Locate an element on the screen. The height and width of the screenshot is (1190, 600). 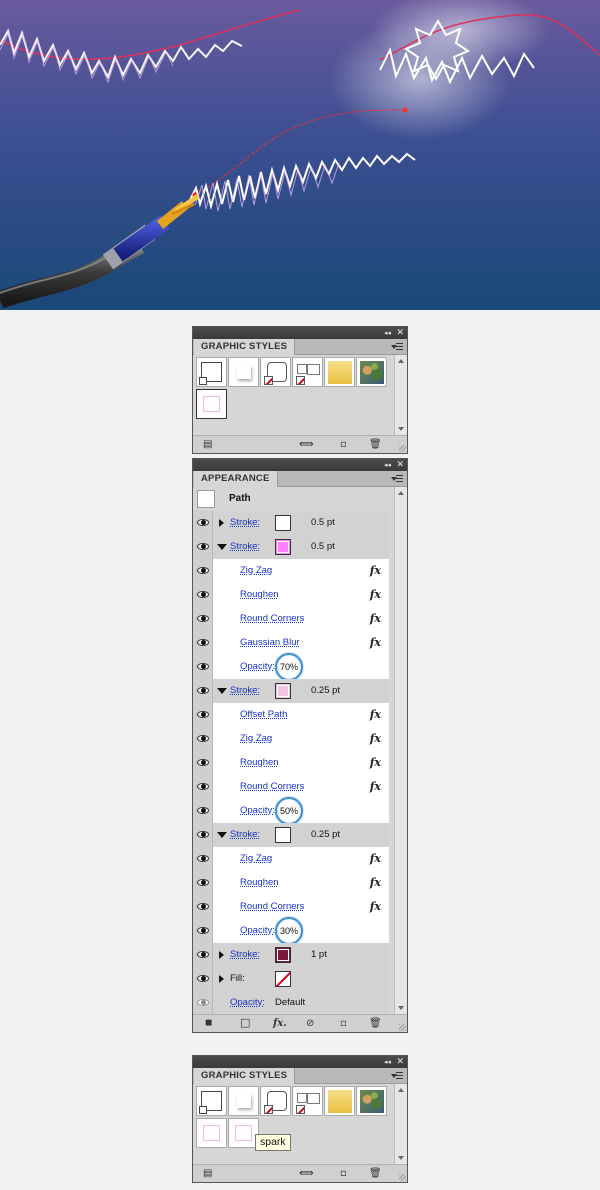
add-fill-icon: □ is located at coordinates (245, 1022).